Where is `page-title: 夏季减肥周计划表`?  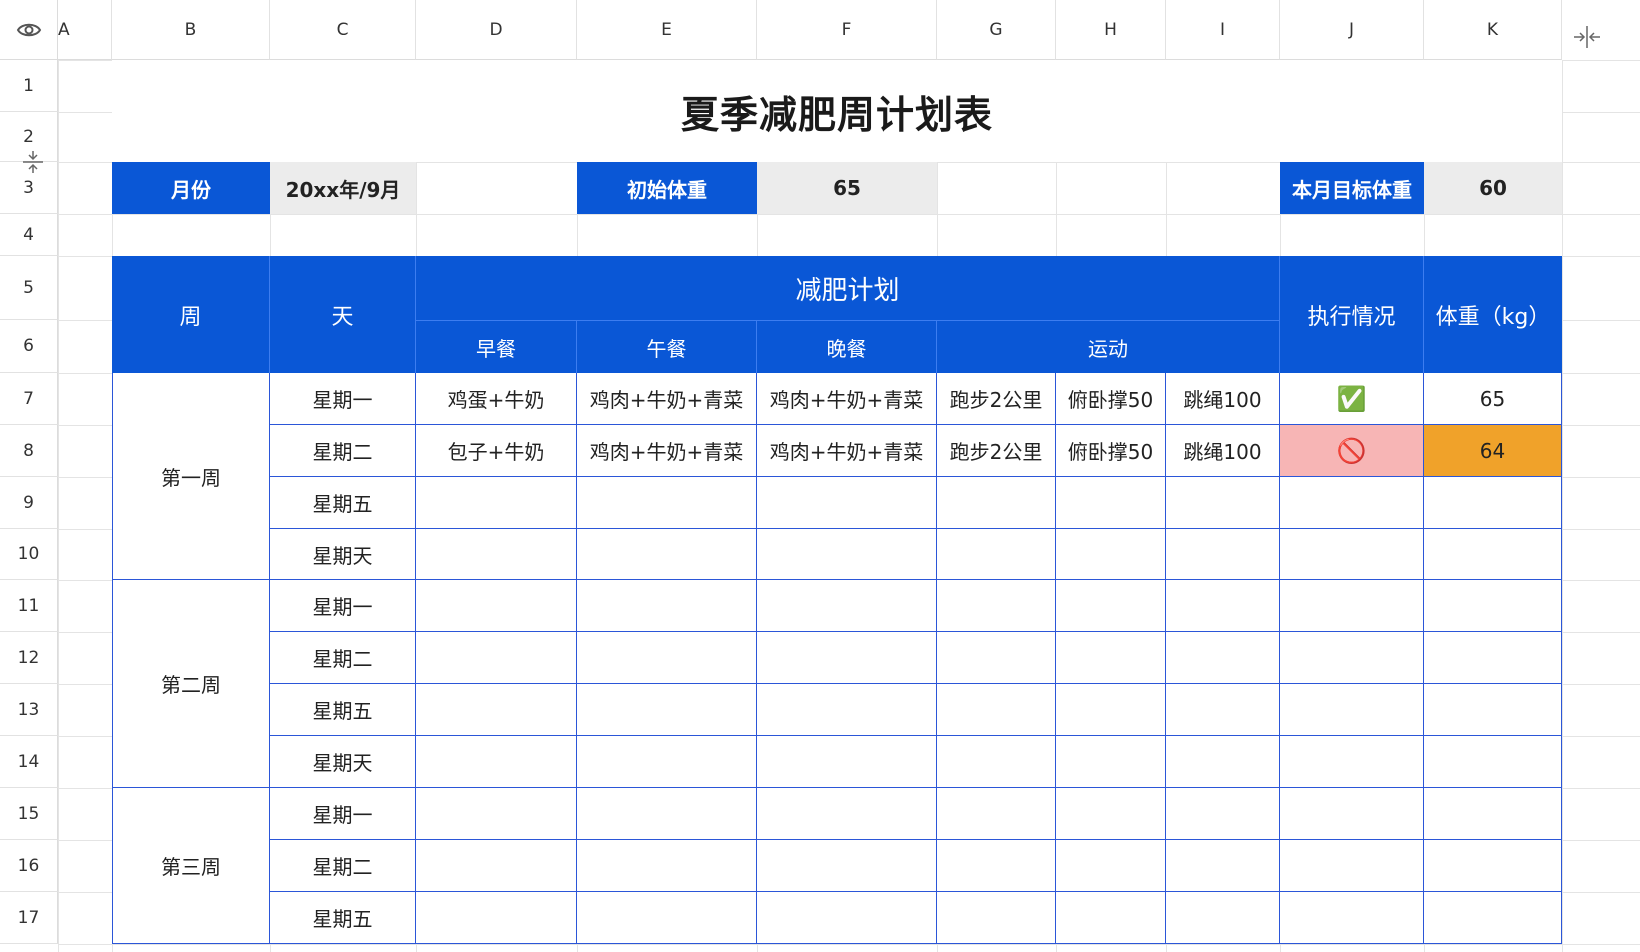 page-title: 夏季减肥周计划表 is located at coordinates (837, 111).